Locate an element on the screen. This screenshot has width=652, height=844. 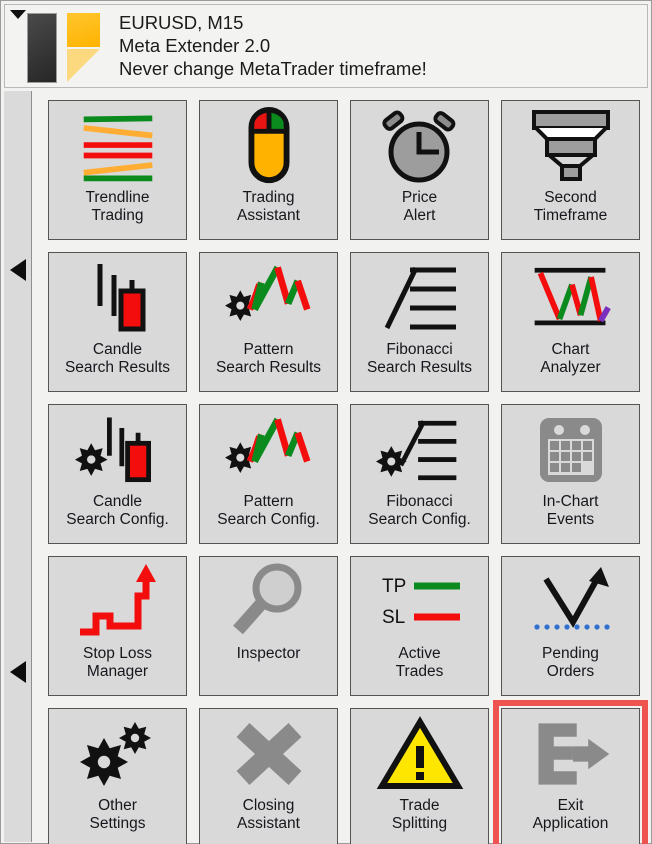
cell-inspector: Inspector is located at coordinates (268, 626).